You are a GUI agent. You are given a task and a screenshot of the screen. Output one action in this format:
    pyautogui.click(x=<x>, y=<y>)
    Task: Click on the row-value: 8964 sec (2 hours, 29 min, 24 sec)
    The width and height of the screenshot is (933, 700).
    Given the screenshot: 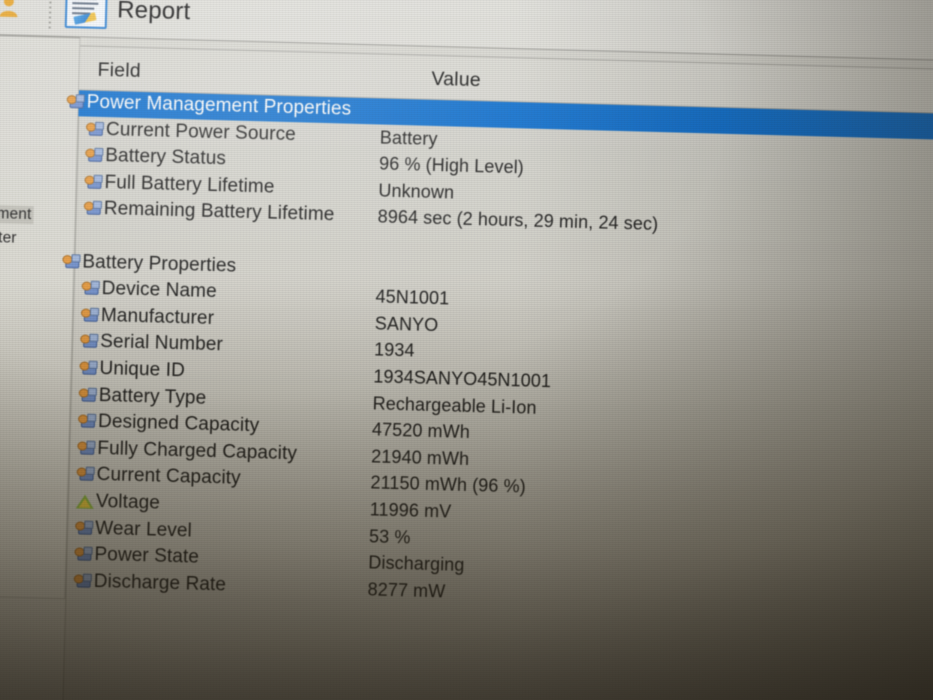 What is the action you would take?
    pyautogui.click(x=518, y=220)
    